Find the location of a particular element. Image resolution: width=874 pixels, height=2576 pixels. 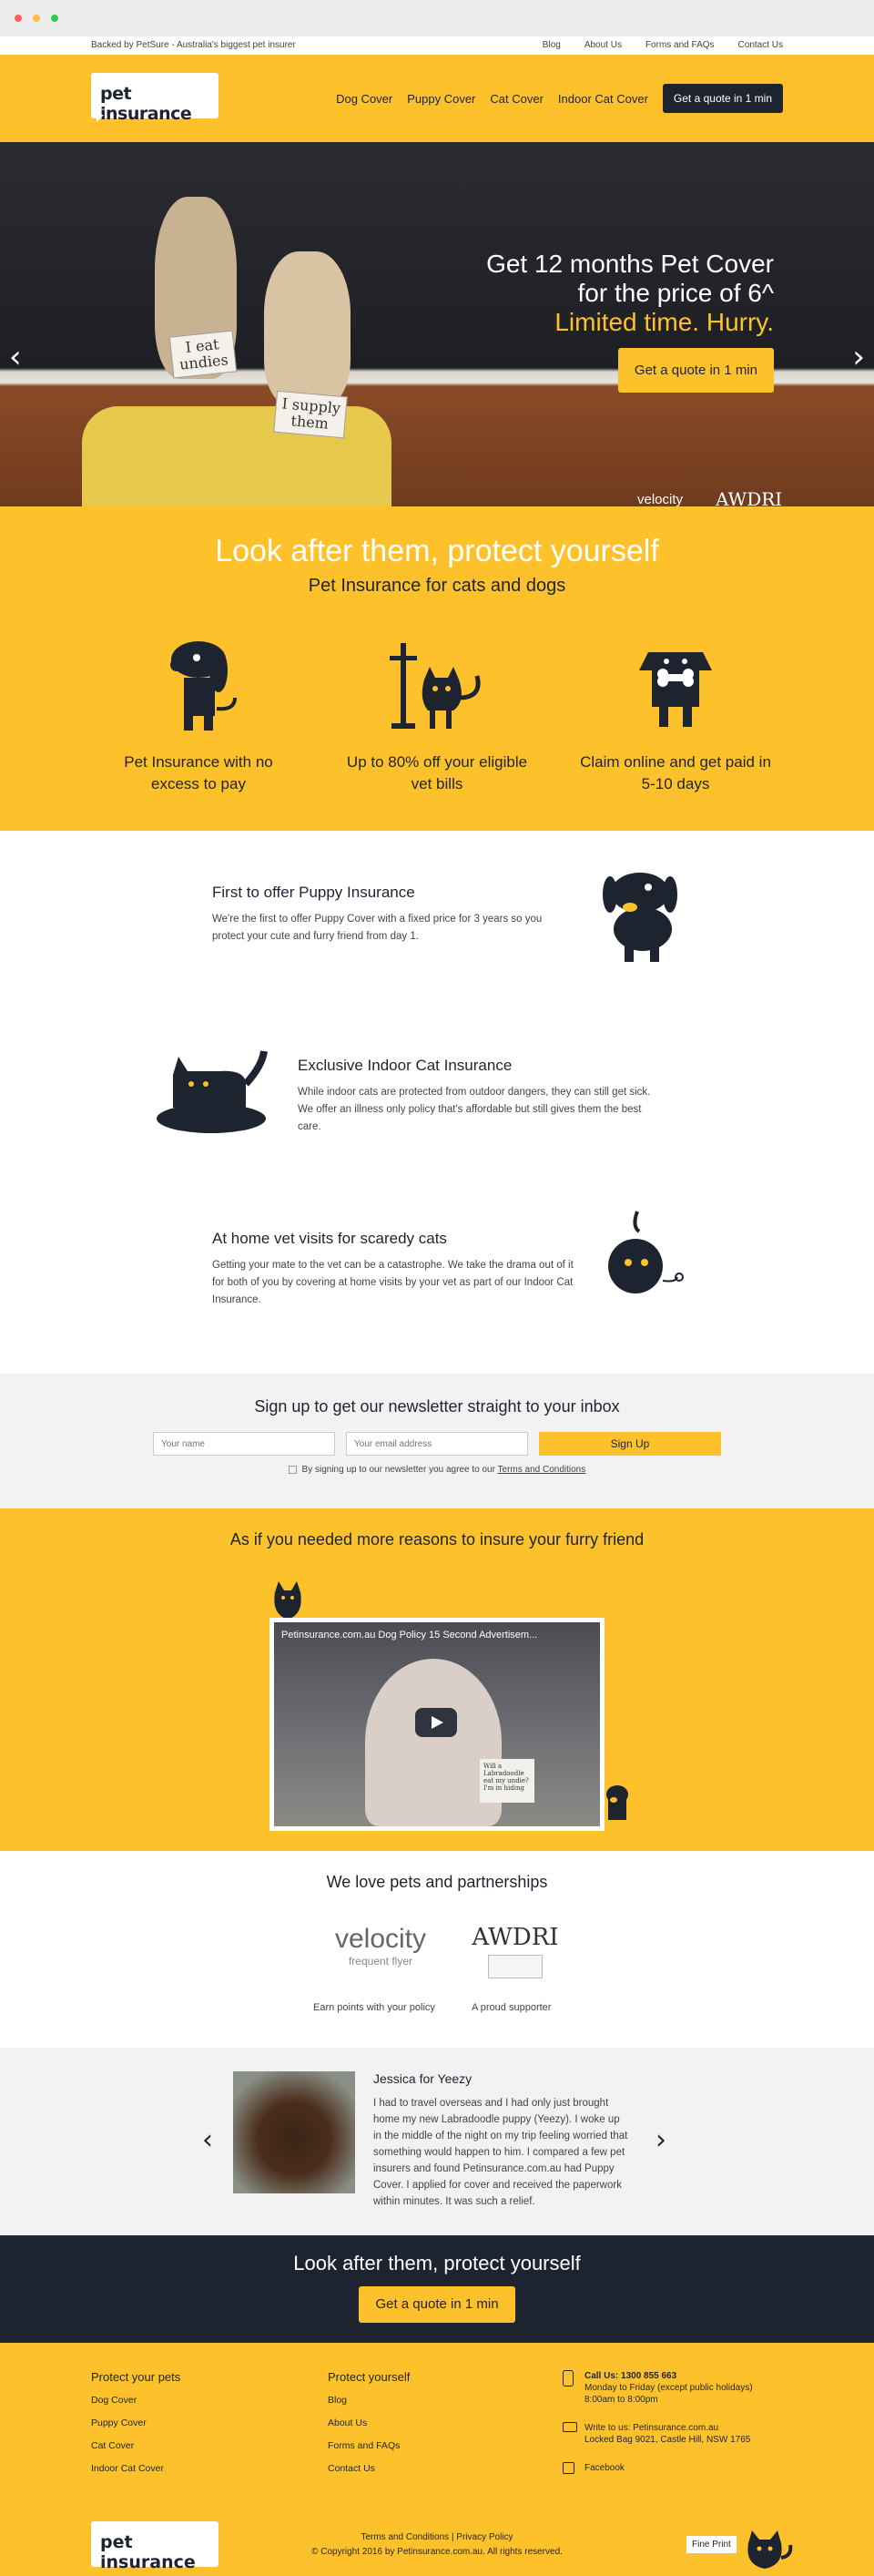

testimonial-name: Jessica for Yeezy is located at coordinates (423, 2078).